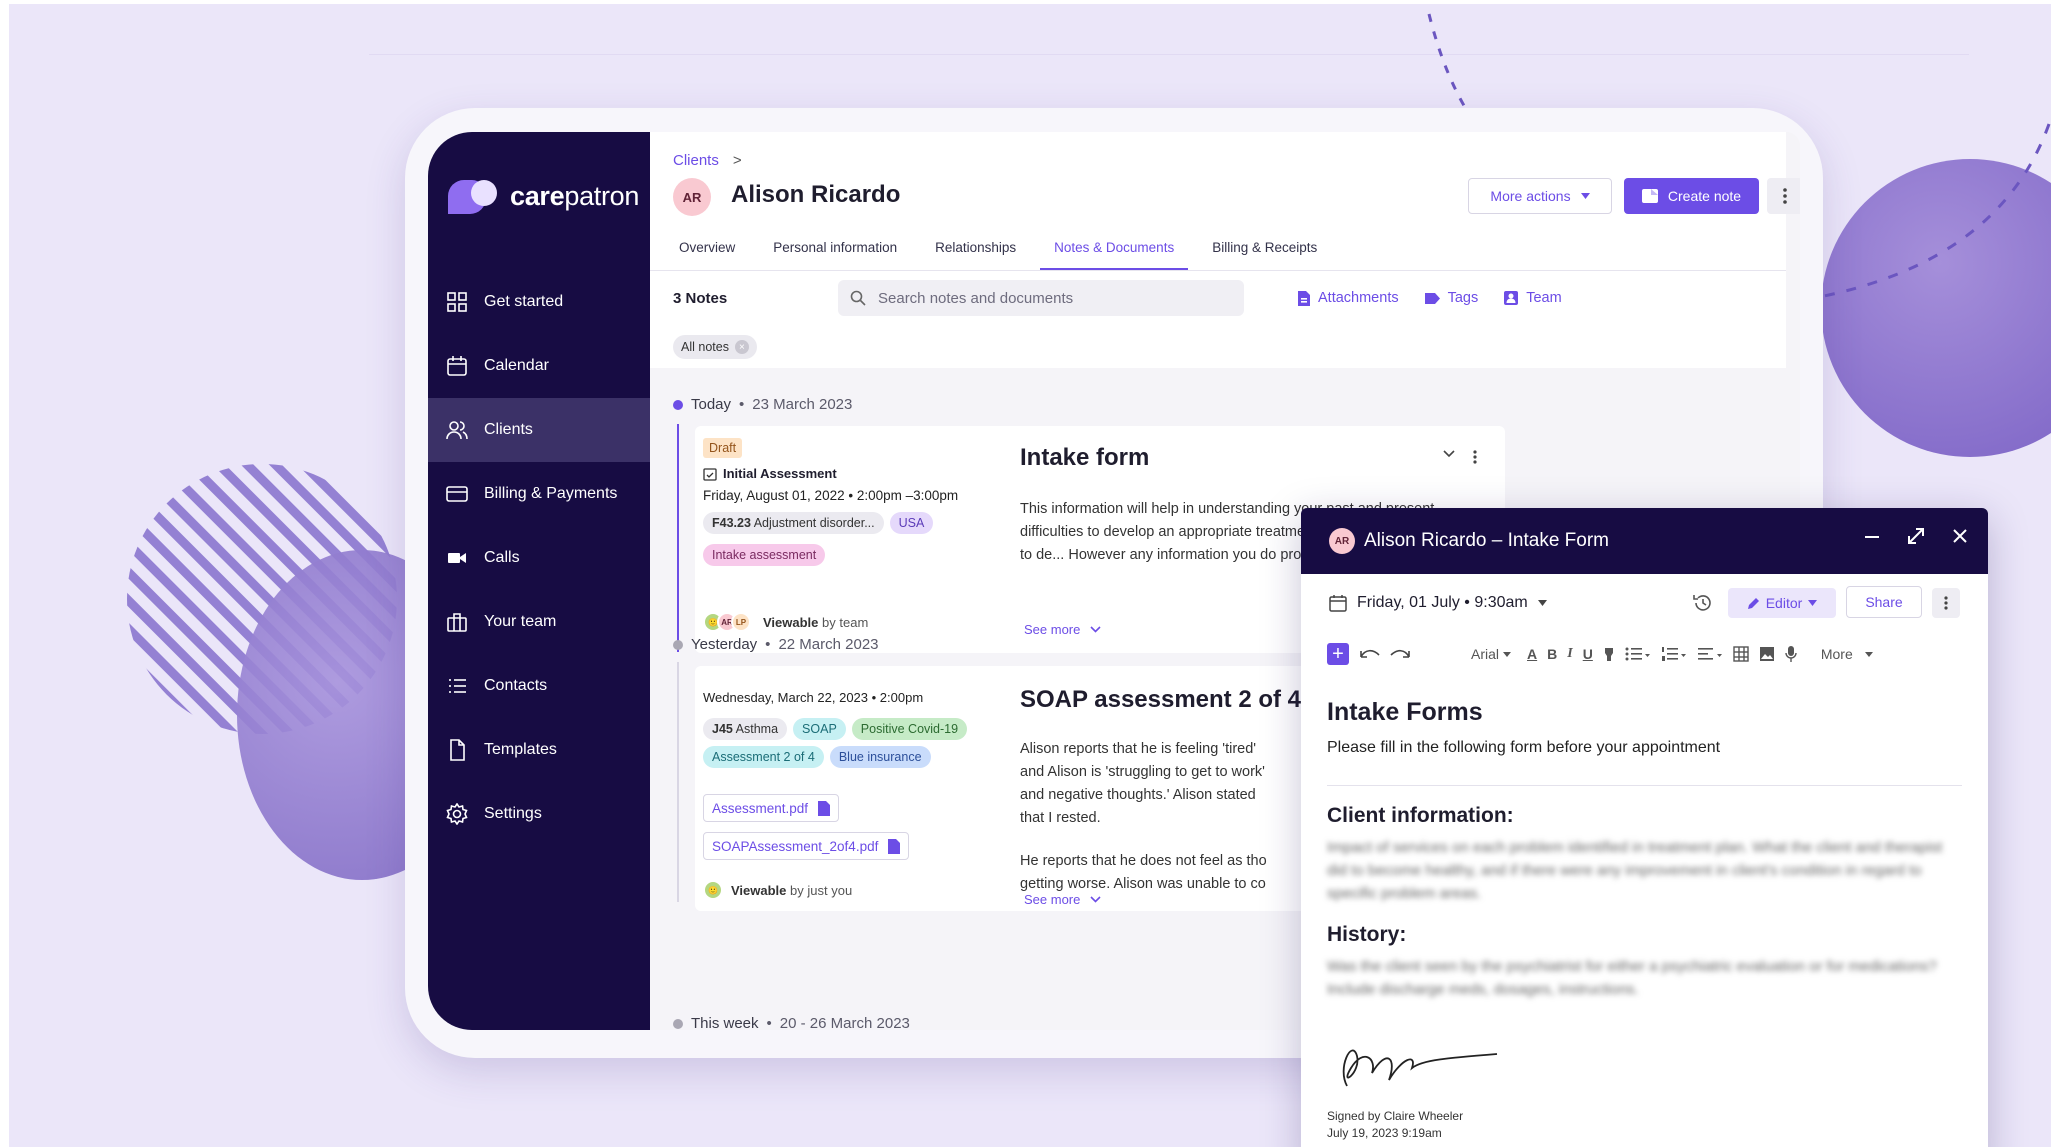 The width and height of the screenshot is (2060, 1147). I want to click on tab-overview: Overview, so click(707, 248).